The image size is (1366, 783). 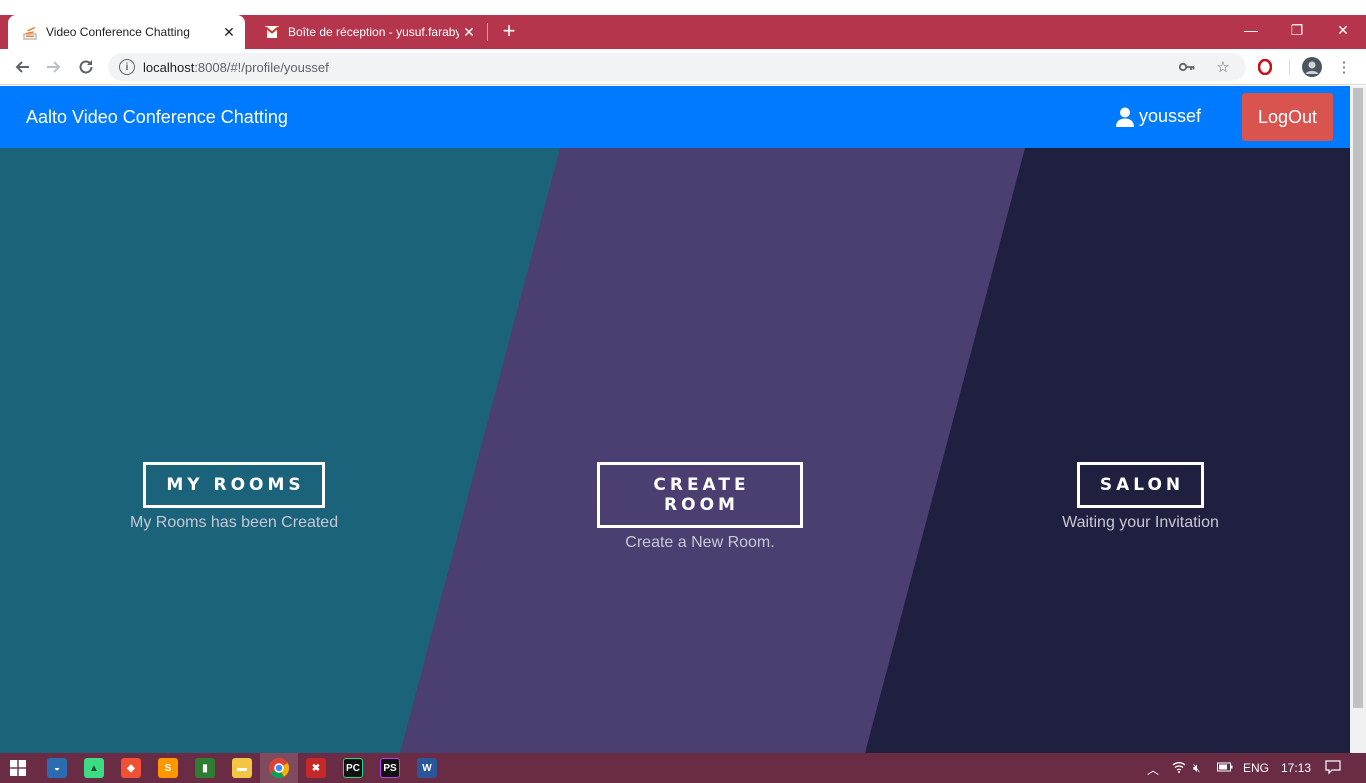 What do you see at coordinates (1312, 67) in the screenshot?
I see `profile-avatar` at bounding box center [1312, 67].